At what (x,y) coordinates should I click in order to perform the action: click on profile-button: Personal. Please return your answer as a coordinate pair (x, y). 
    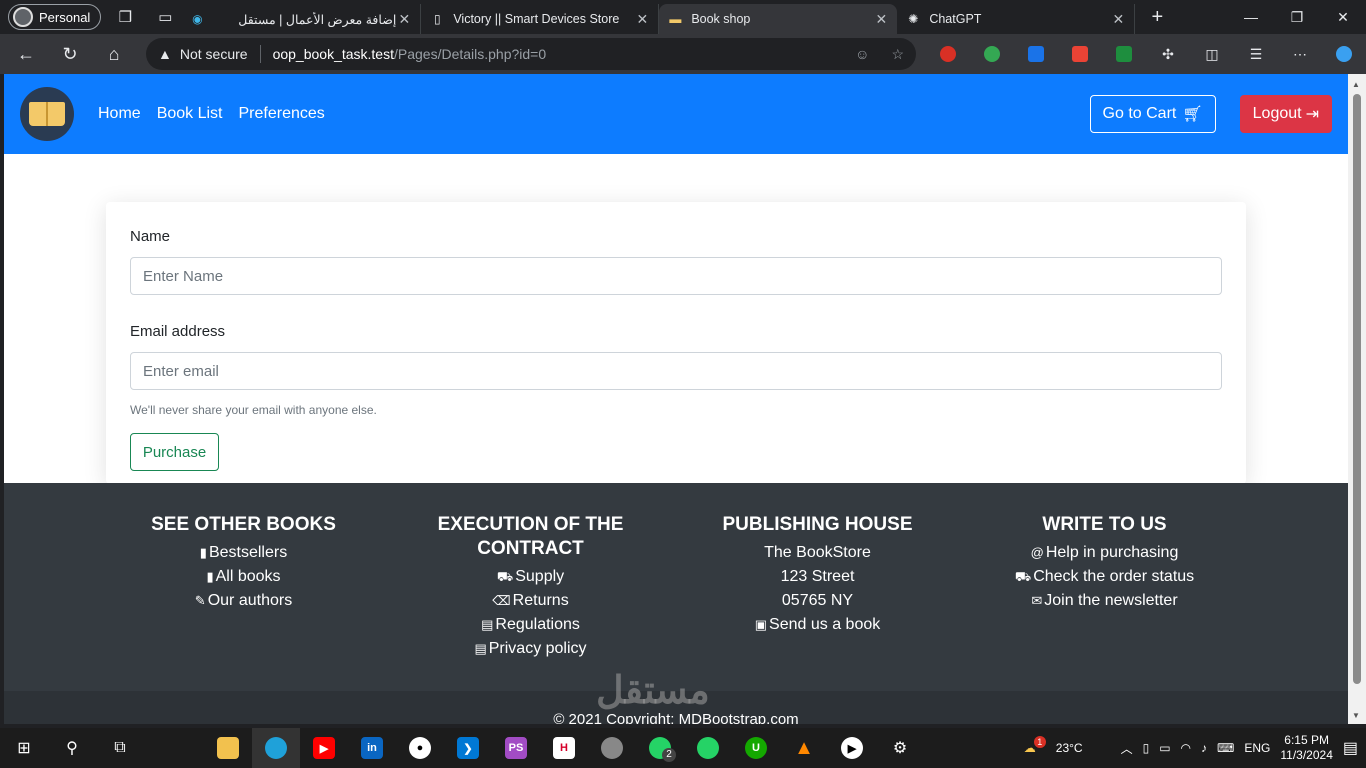
    Looking at the image, I should click on (55, 17).